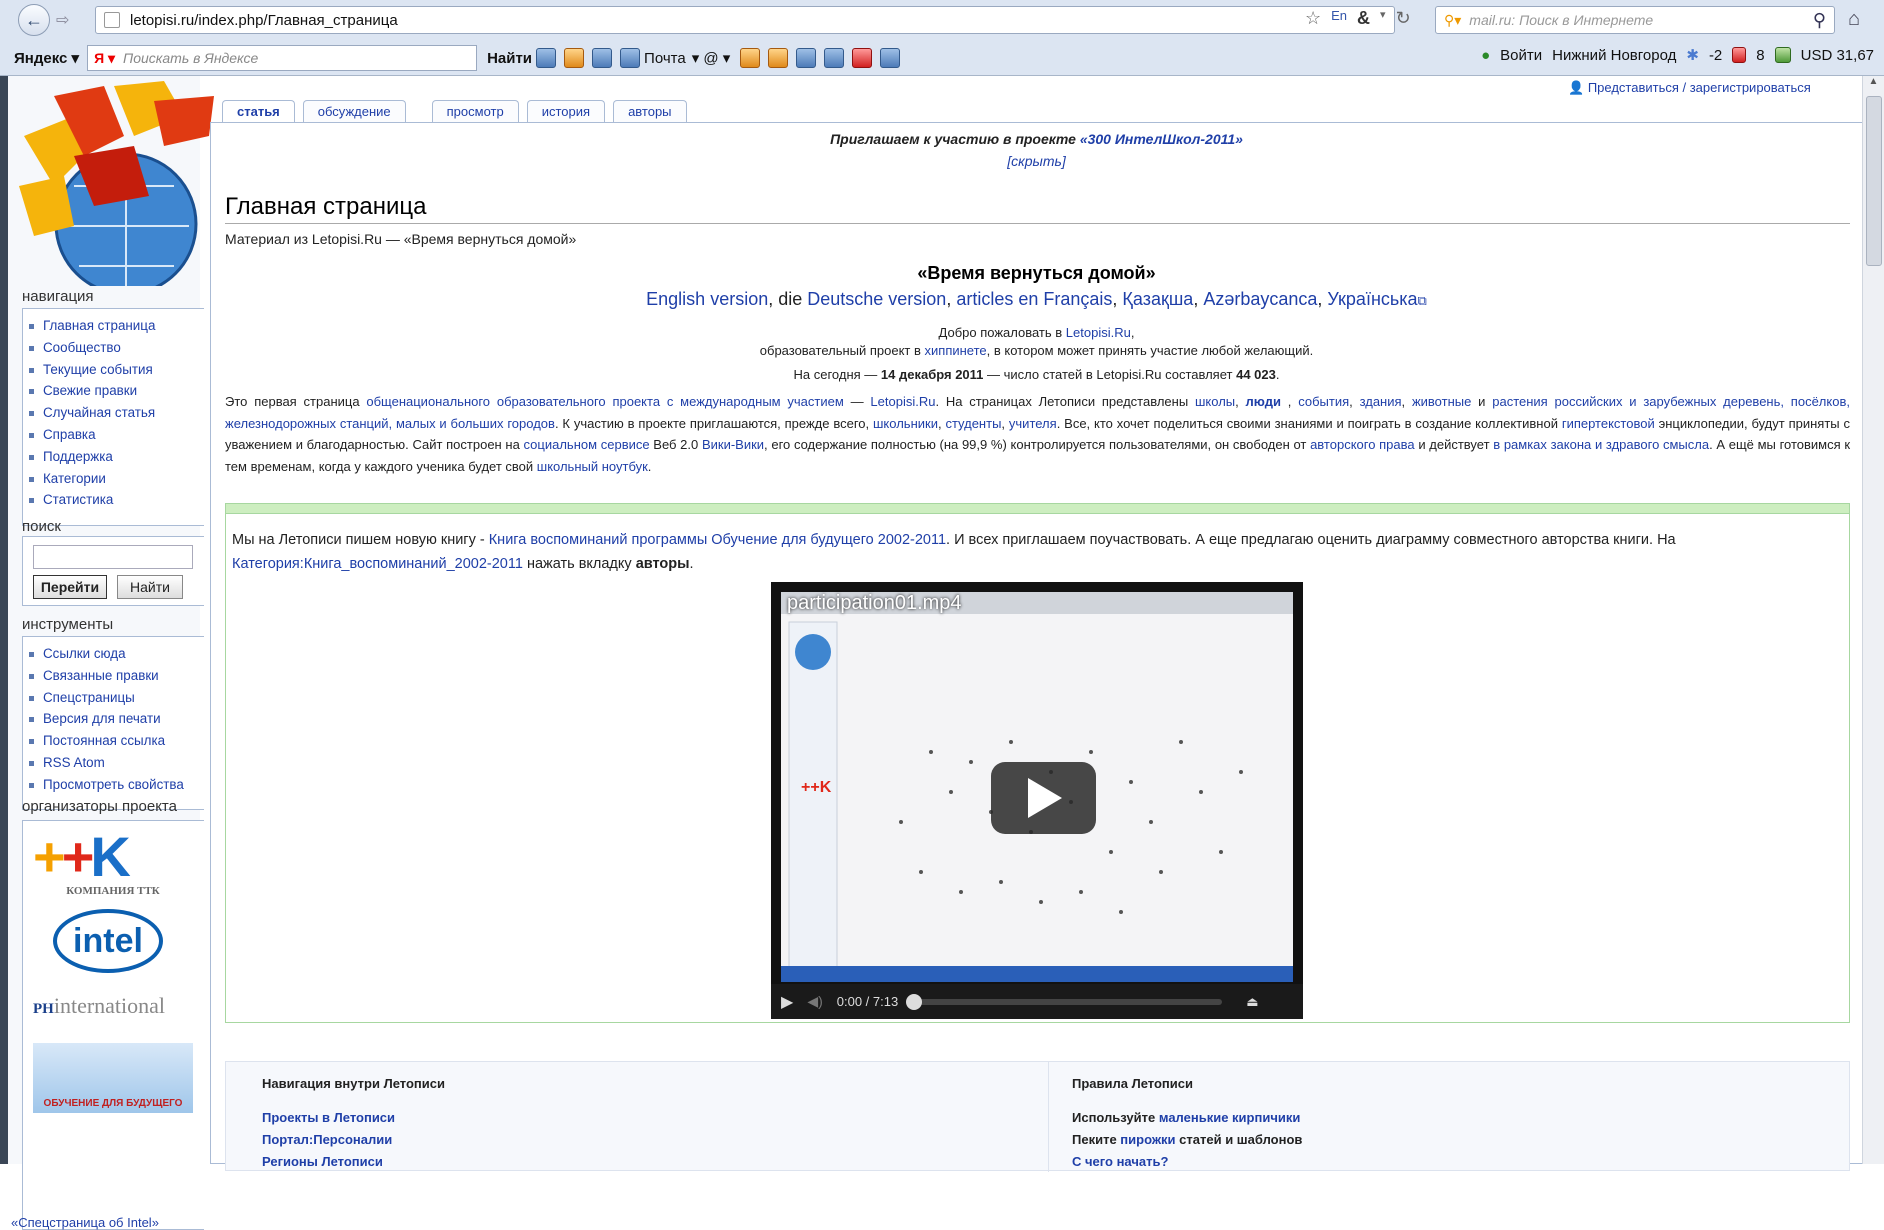 This screenshot has width=1884, height=1230. I want to click on rule-2-link: пирожки, so click(1147, 1139).